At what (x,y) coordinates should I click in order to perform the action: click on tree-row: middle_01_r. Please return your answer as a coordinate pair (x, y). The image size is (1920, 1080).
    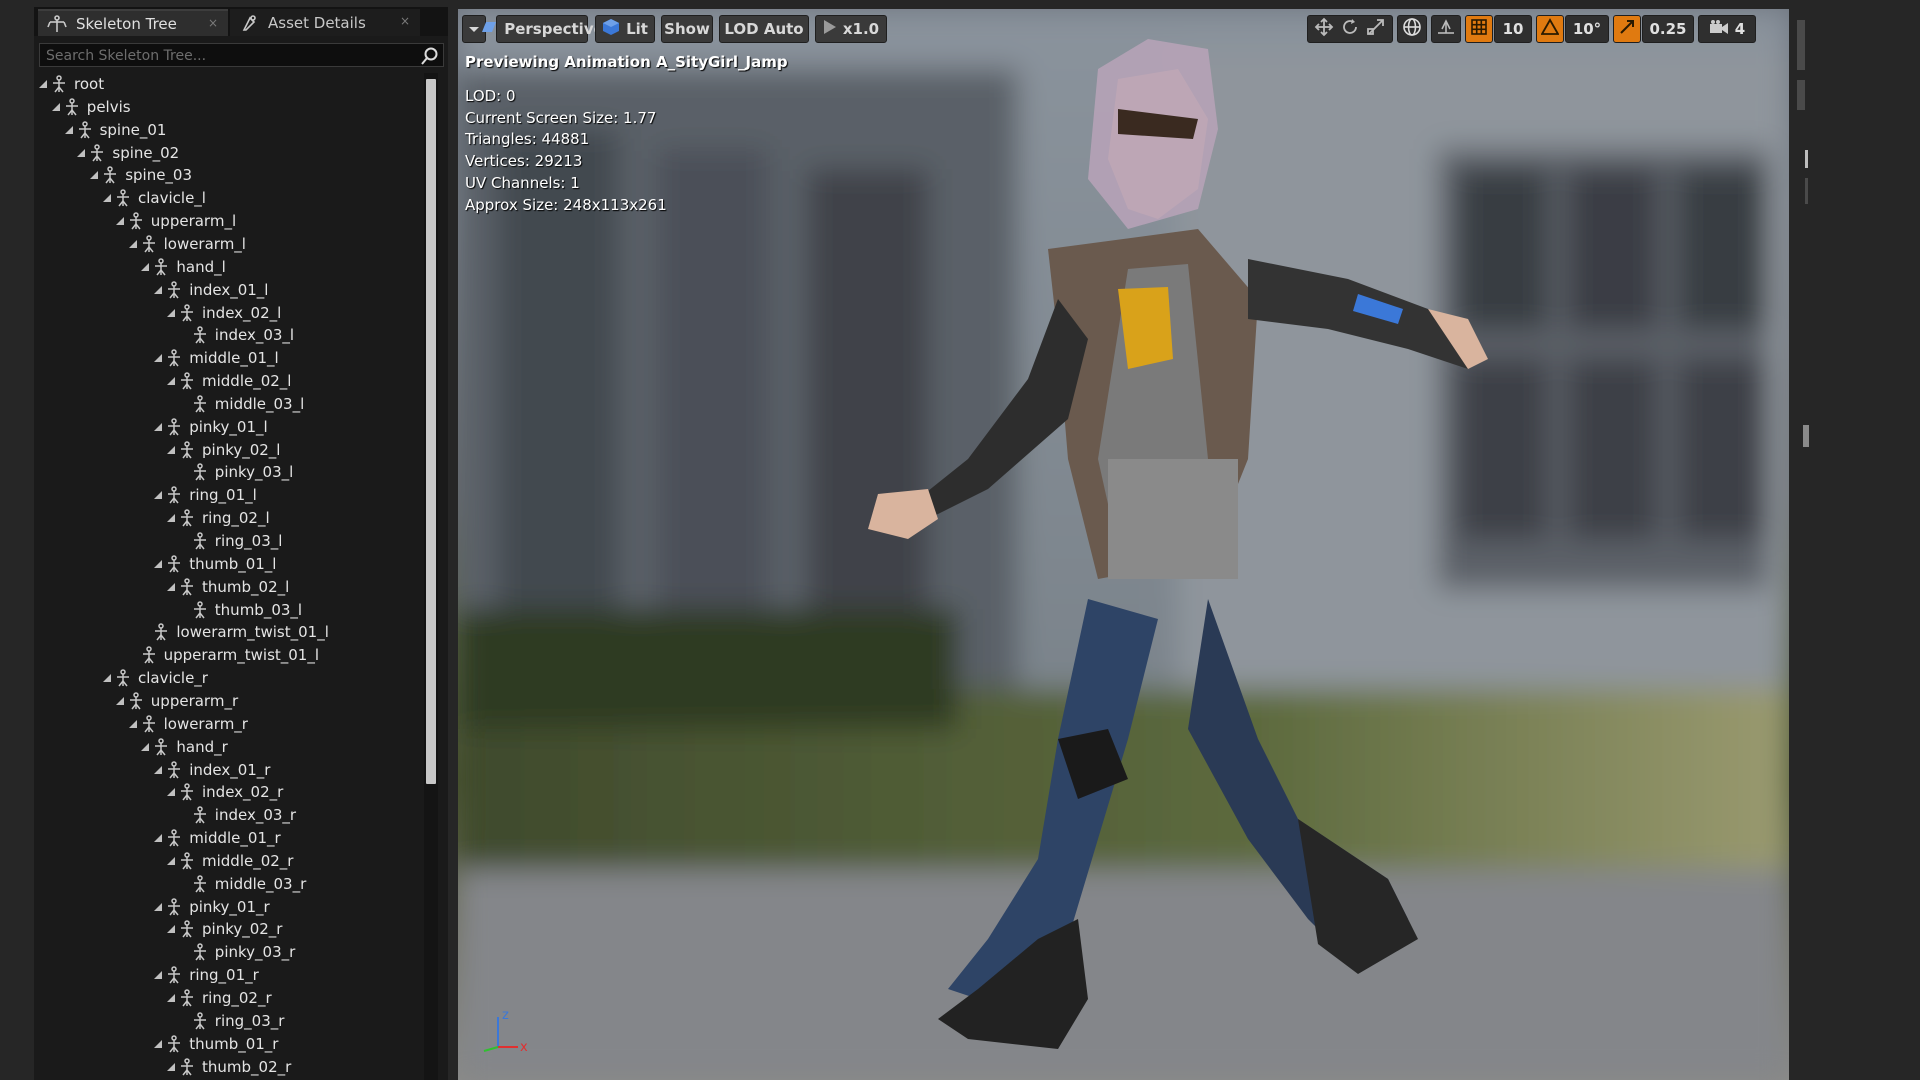
    Looking at the image, I should click on (217, 838).